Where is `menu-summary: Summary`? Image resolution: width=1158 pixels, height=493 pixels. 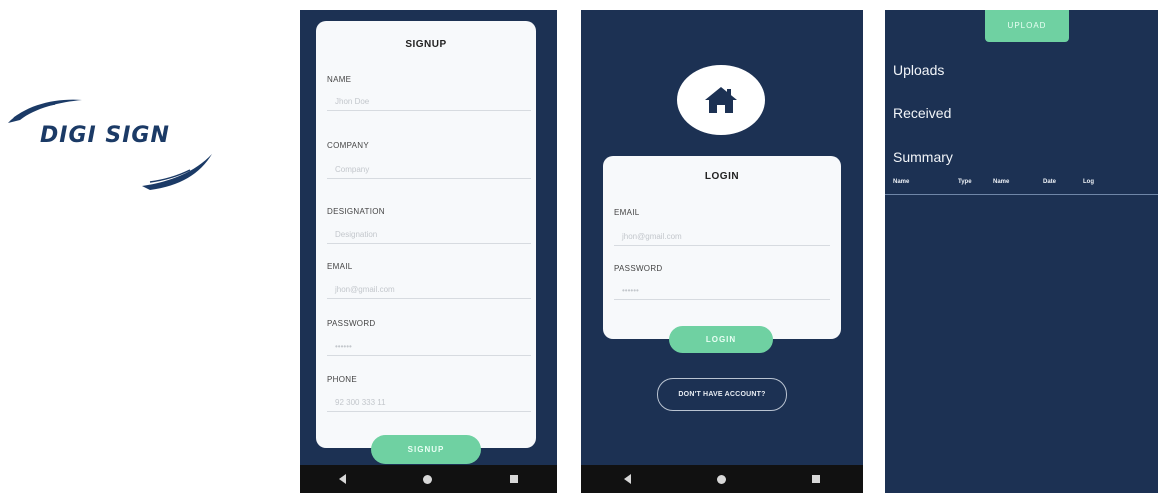
menu-summary: Summary is located at coordinates (923, 157).